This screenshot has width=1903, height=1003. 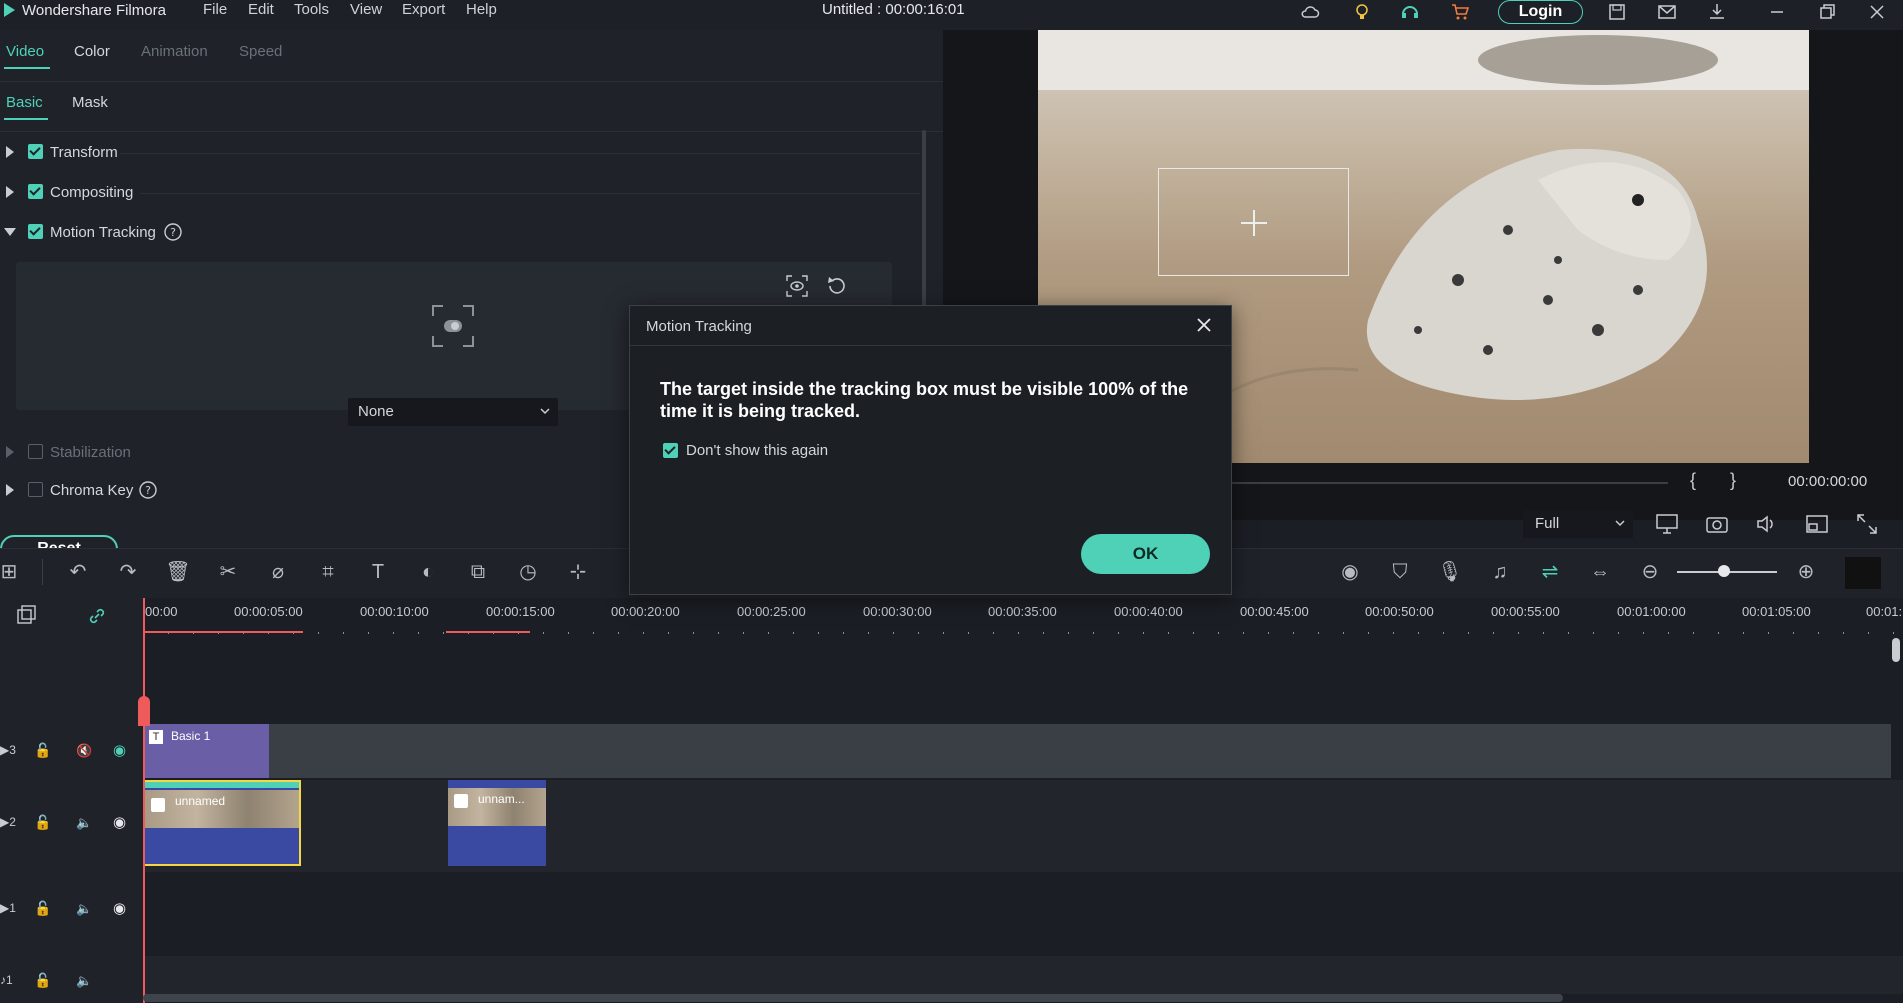 I want to click on preview-progress-bar, so click(x=1450, y=483).